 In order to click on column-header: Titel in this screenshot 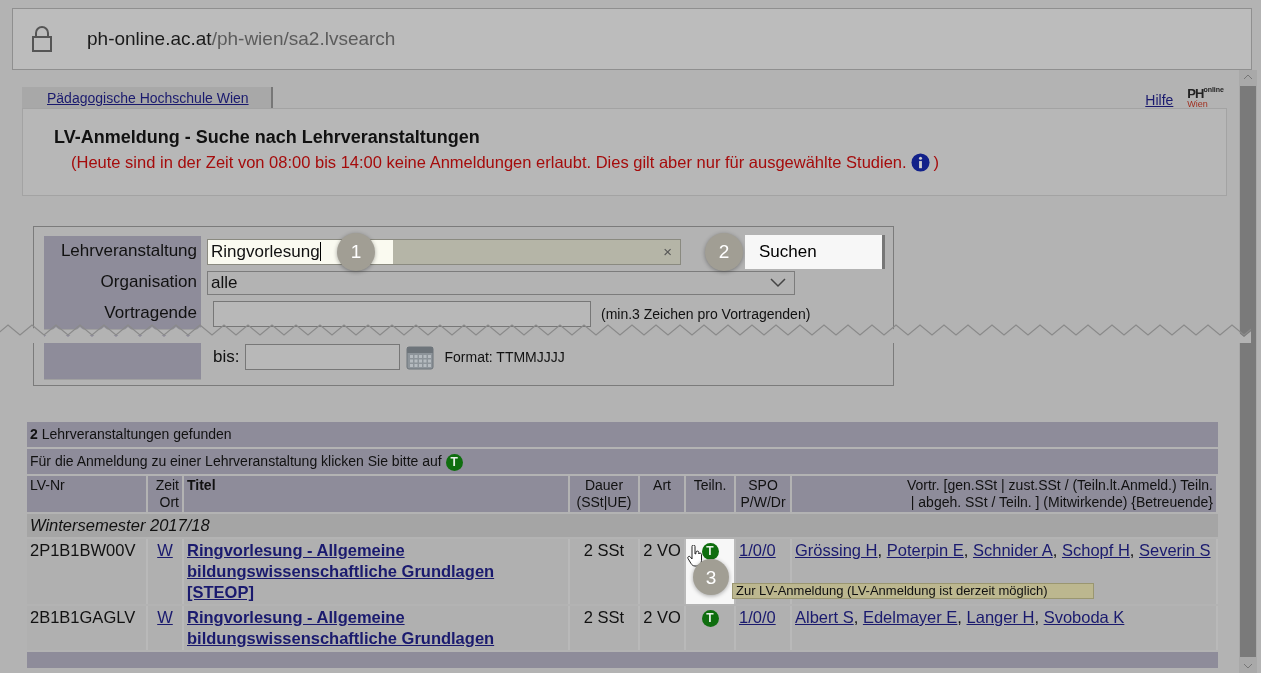, I will do `click(377, 494)`.